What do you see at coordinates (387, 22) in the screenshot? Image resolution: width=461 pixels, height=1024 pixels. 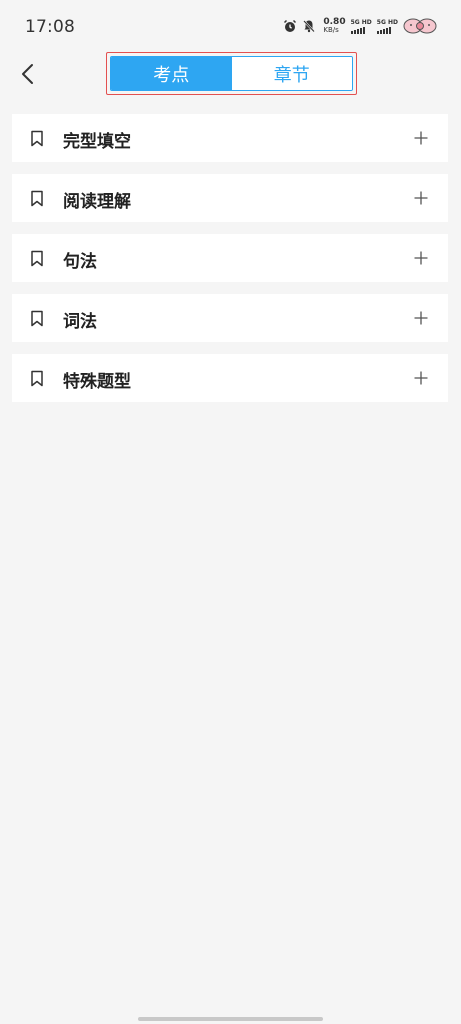 I see `sim2-label: 5G HD` at bounding box center [387, 22].